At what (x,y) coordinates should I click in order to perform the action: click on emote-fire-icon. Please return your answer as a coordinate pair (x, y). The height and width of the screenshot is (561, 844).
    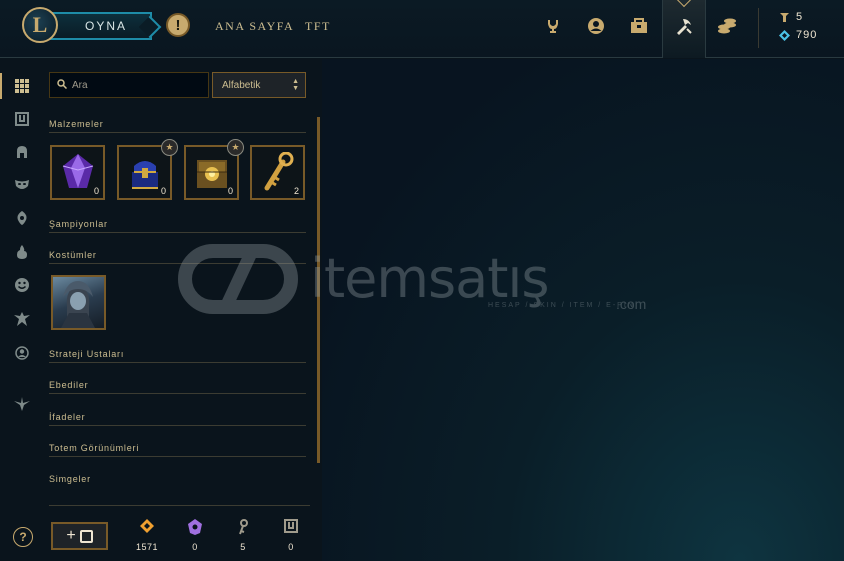
    Looking at the image, I should click on (22, 252).